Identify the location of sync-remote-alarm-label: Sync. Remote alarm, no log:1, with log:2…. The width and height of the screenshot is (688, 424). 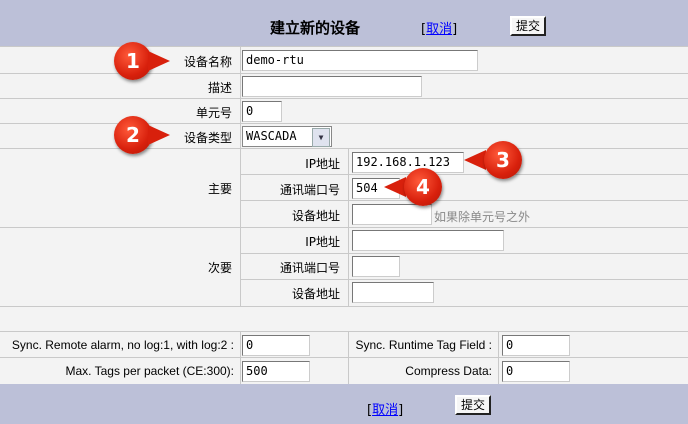
(122, 345).